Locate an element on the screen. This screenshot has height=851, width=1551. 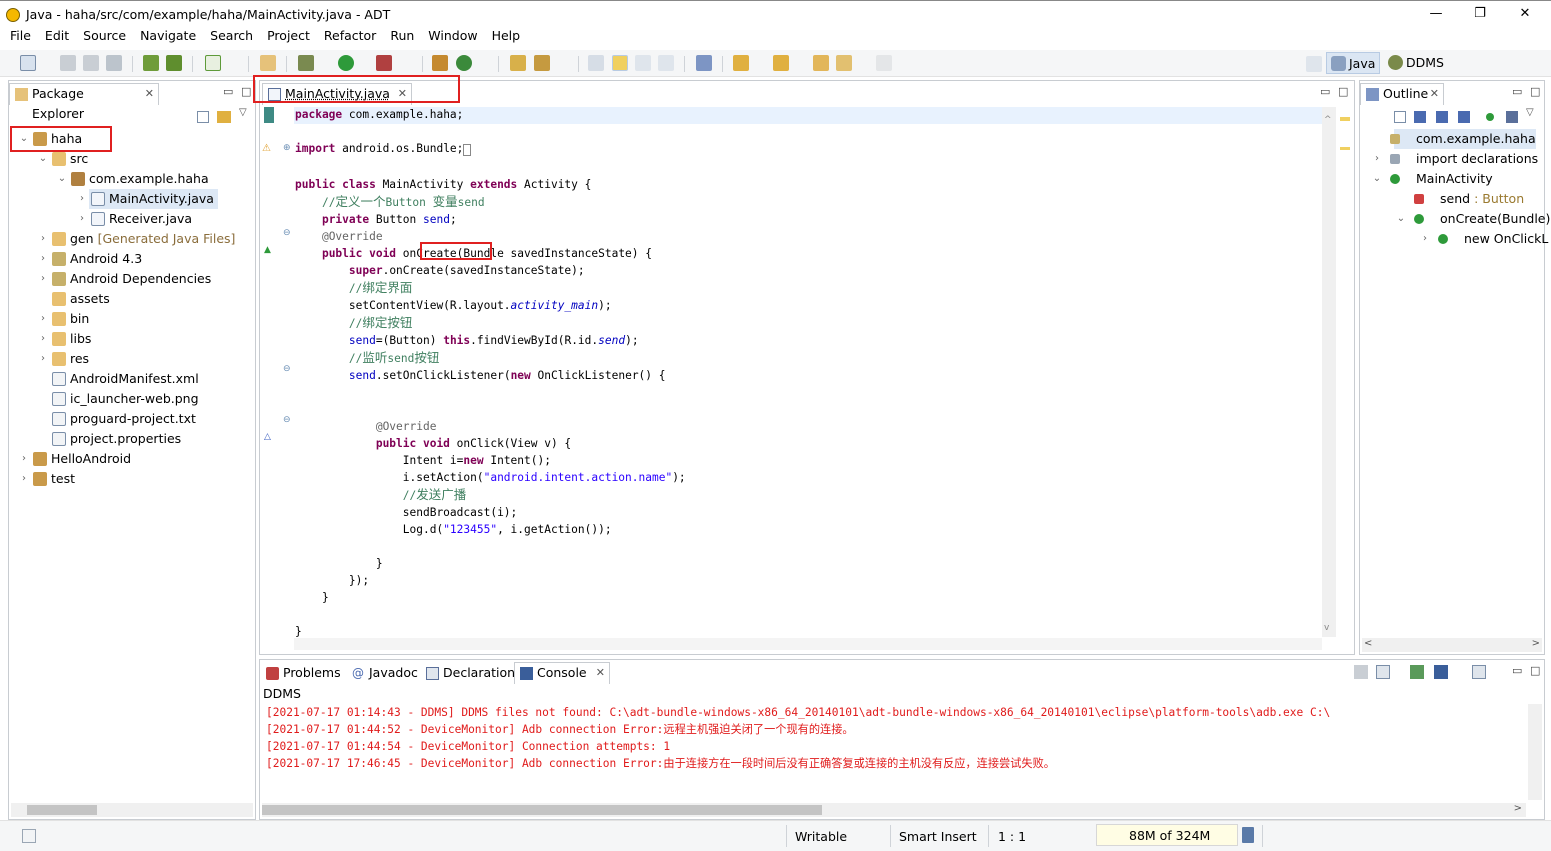
minimize-button: — is located at coordinates (1436, 13).